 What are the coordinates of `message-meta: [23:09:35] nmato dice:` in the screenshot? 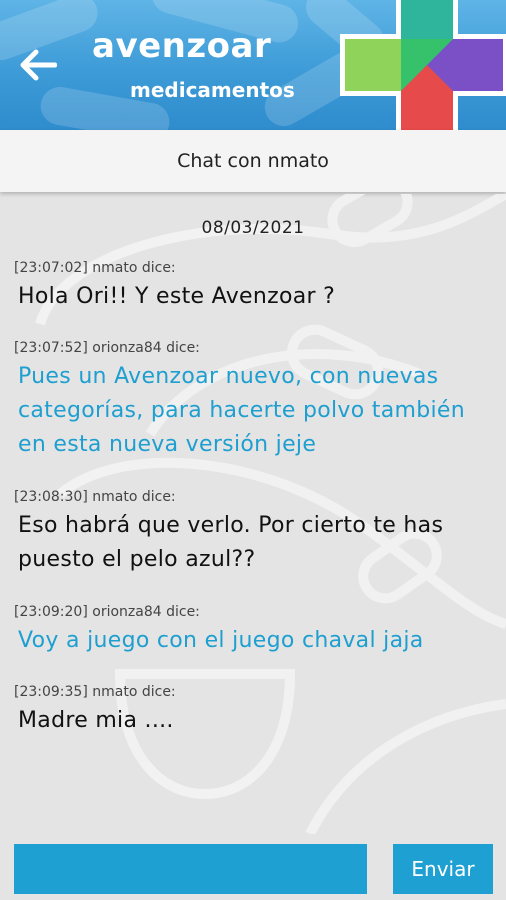 It's located at (95, 692).